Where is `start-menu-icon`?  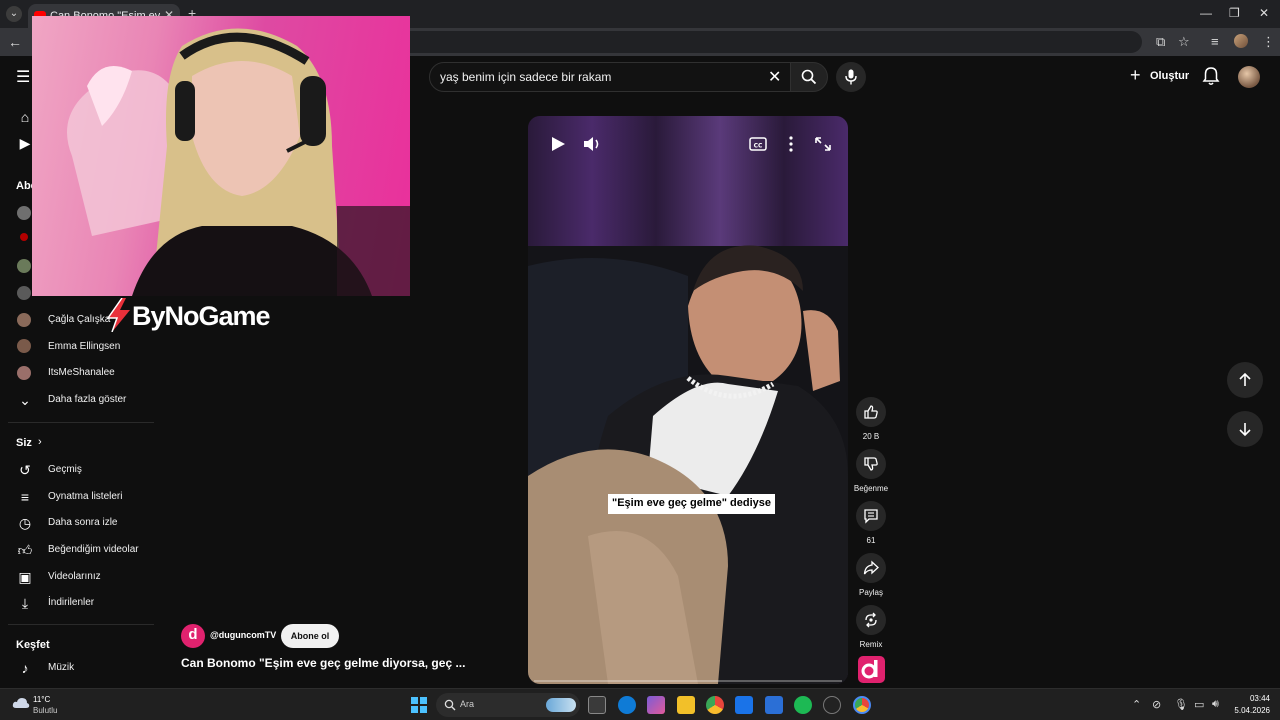
start-menu-icon is located at coordinates (419, 705).